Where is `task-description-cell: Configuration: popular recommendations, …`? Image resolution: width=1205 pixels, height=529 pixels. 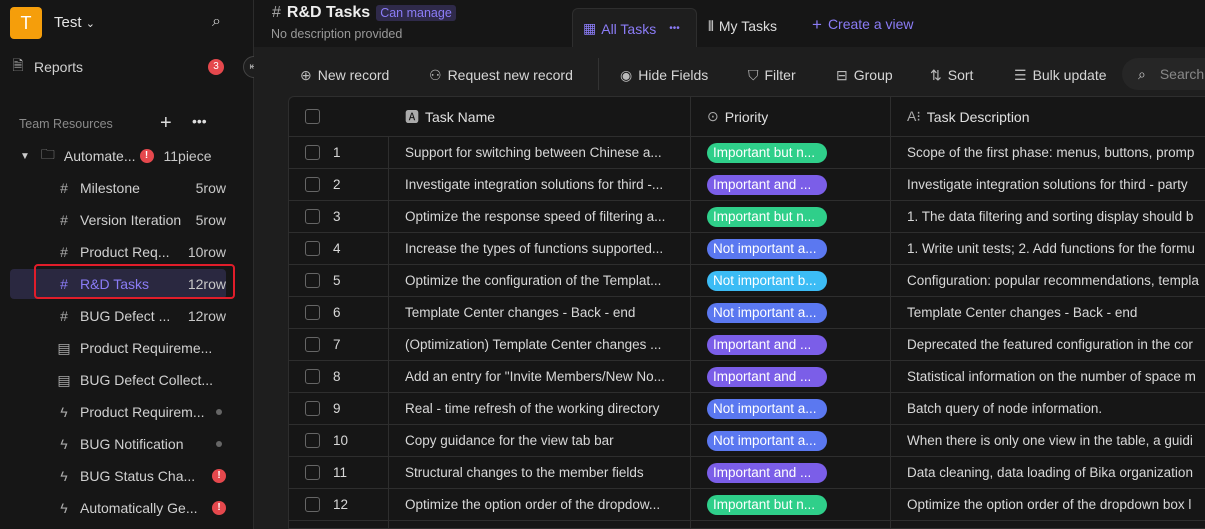
task-description-cell: Configuration: popular recommendations, … is located at coordinates (1056, 280).